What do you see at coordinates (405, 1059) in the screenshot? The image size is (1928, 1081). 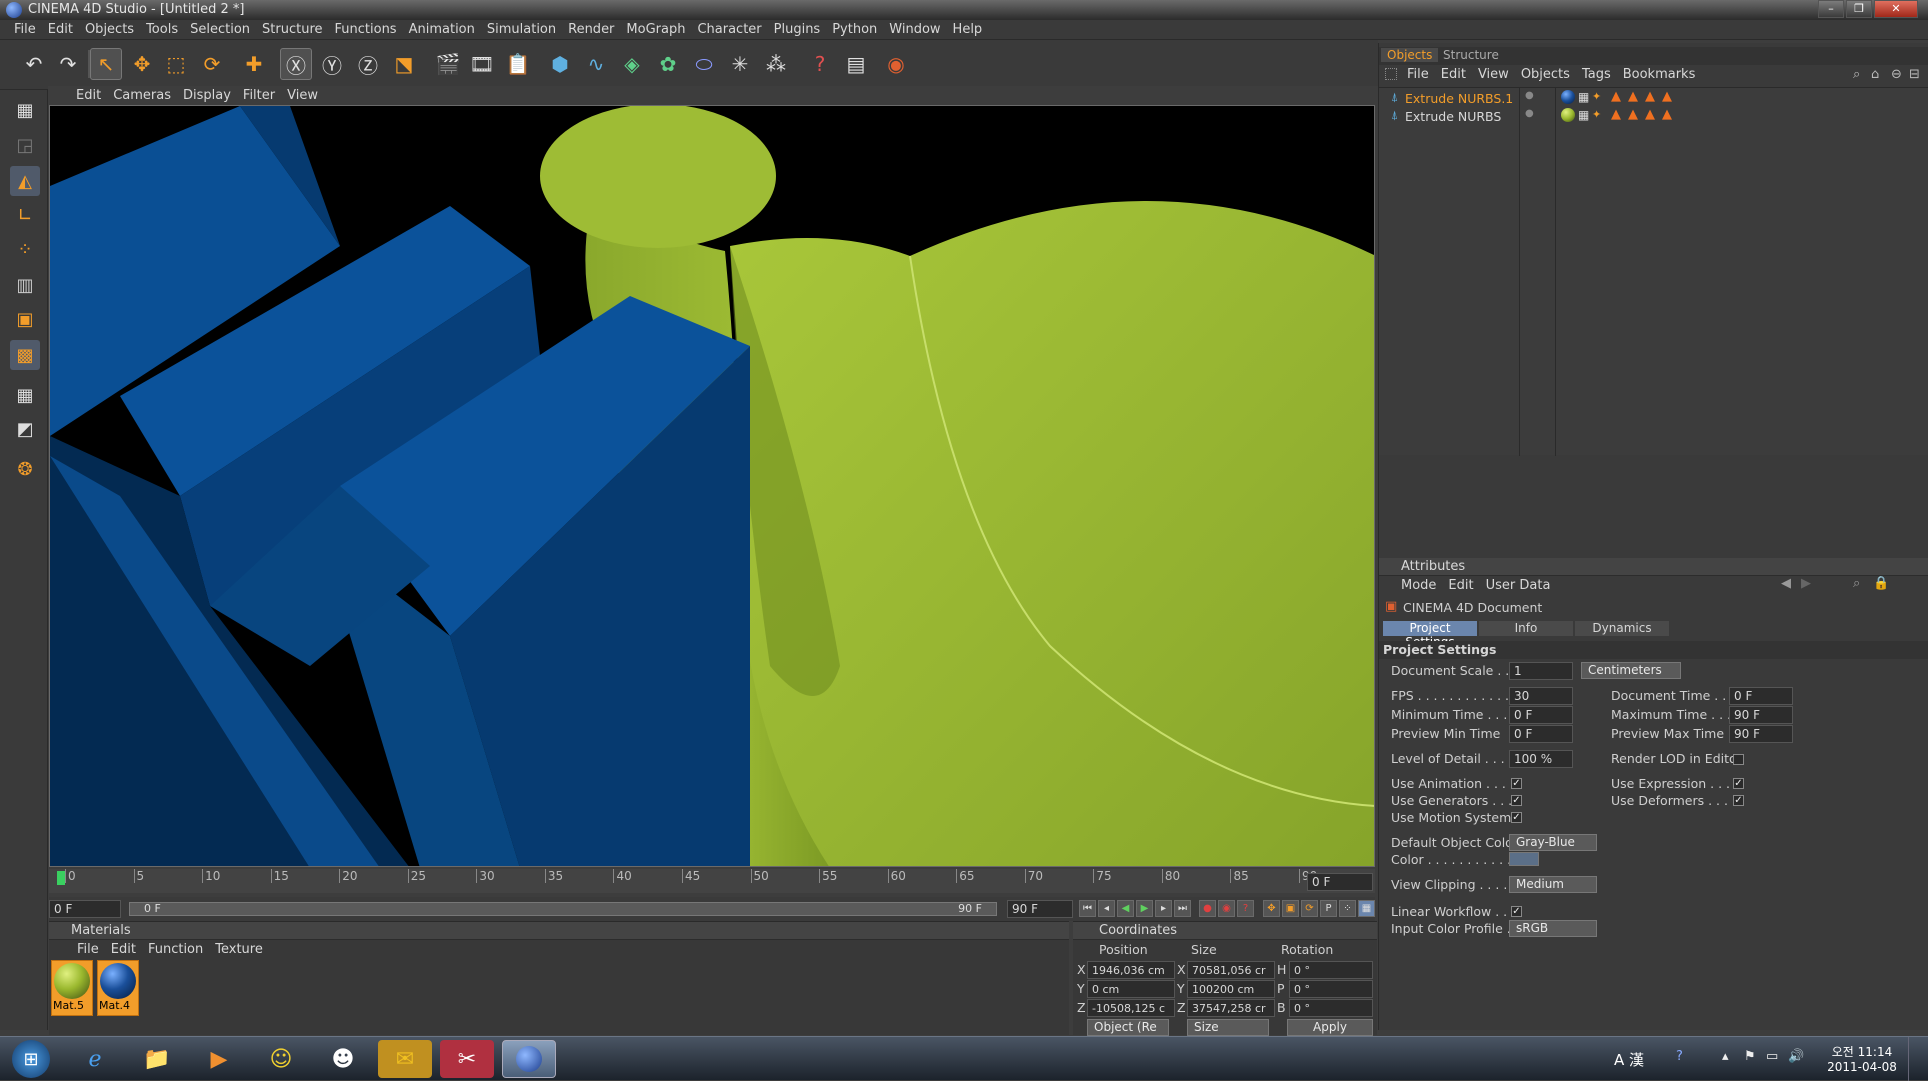 I see `notes-app-icon: ✉` at bounding box center [405, 1059].